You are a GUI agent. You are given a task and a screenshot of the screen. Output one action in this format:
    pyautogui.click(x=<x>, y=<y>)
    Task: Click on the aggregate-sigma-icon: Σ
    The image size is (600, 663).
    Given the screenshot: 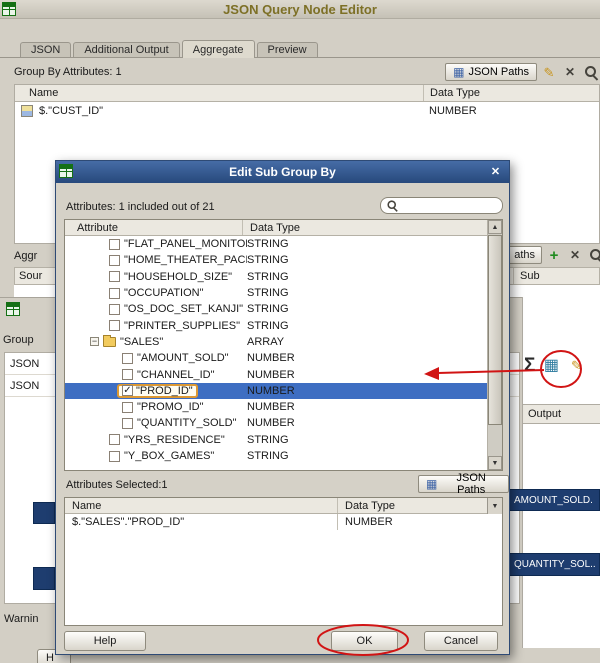 What is the action you would take?
    pyautogui.click(x=529, y=365)
    